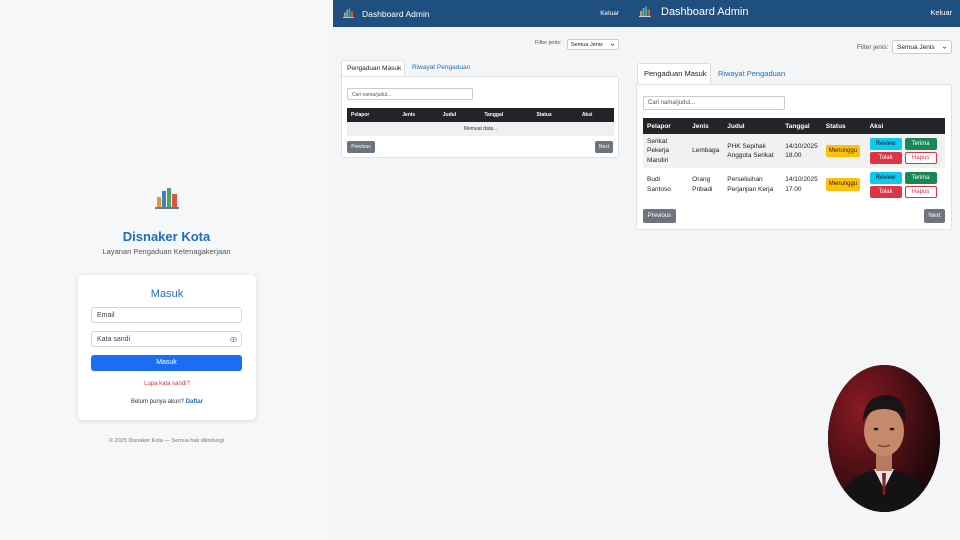  I want to click on login-button: Masuk, so click(166, 363).